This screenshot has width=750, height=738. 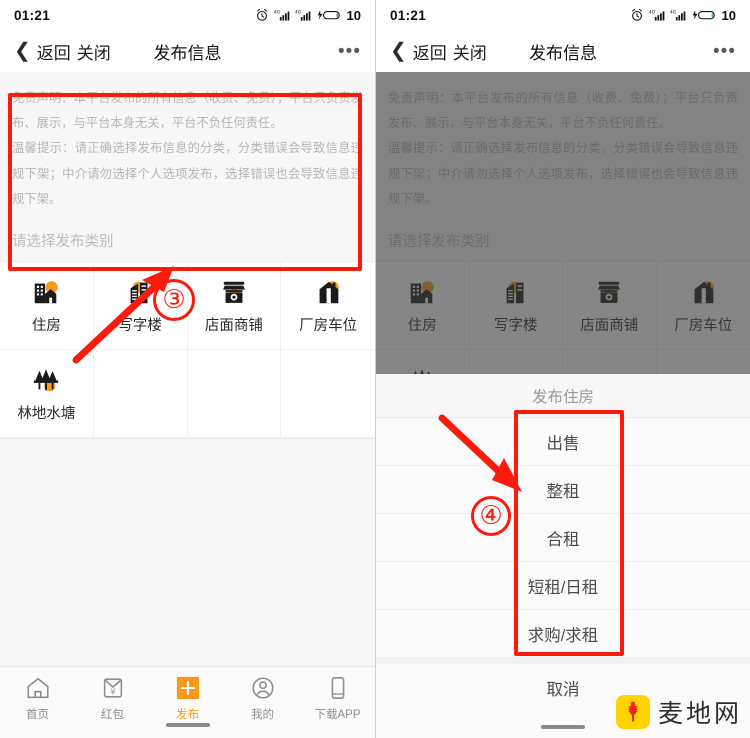 I want to click on site-watermark: 麦地网, so click(x=678, y=712).